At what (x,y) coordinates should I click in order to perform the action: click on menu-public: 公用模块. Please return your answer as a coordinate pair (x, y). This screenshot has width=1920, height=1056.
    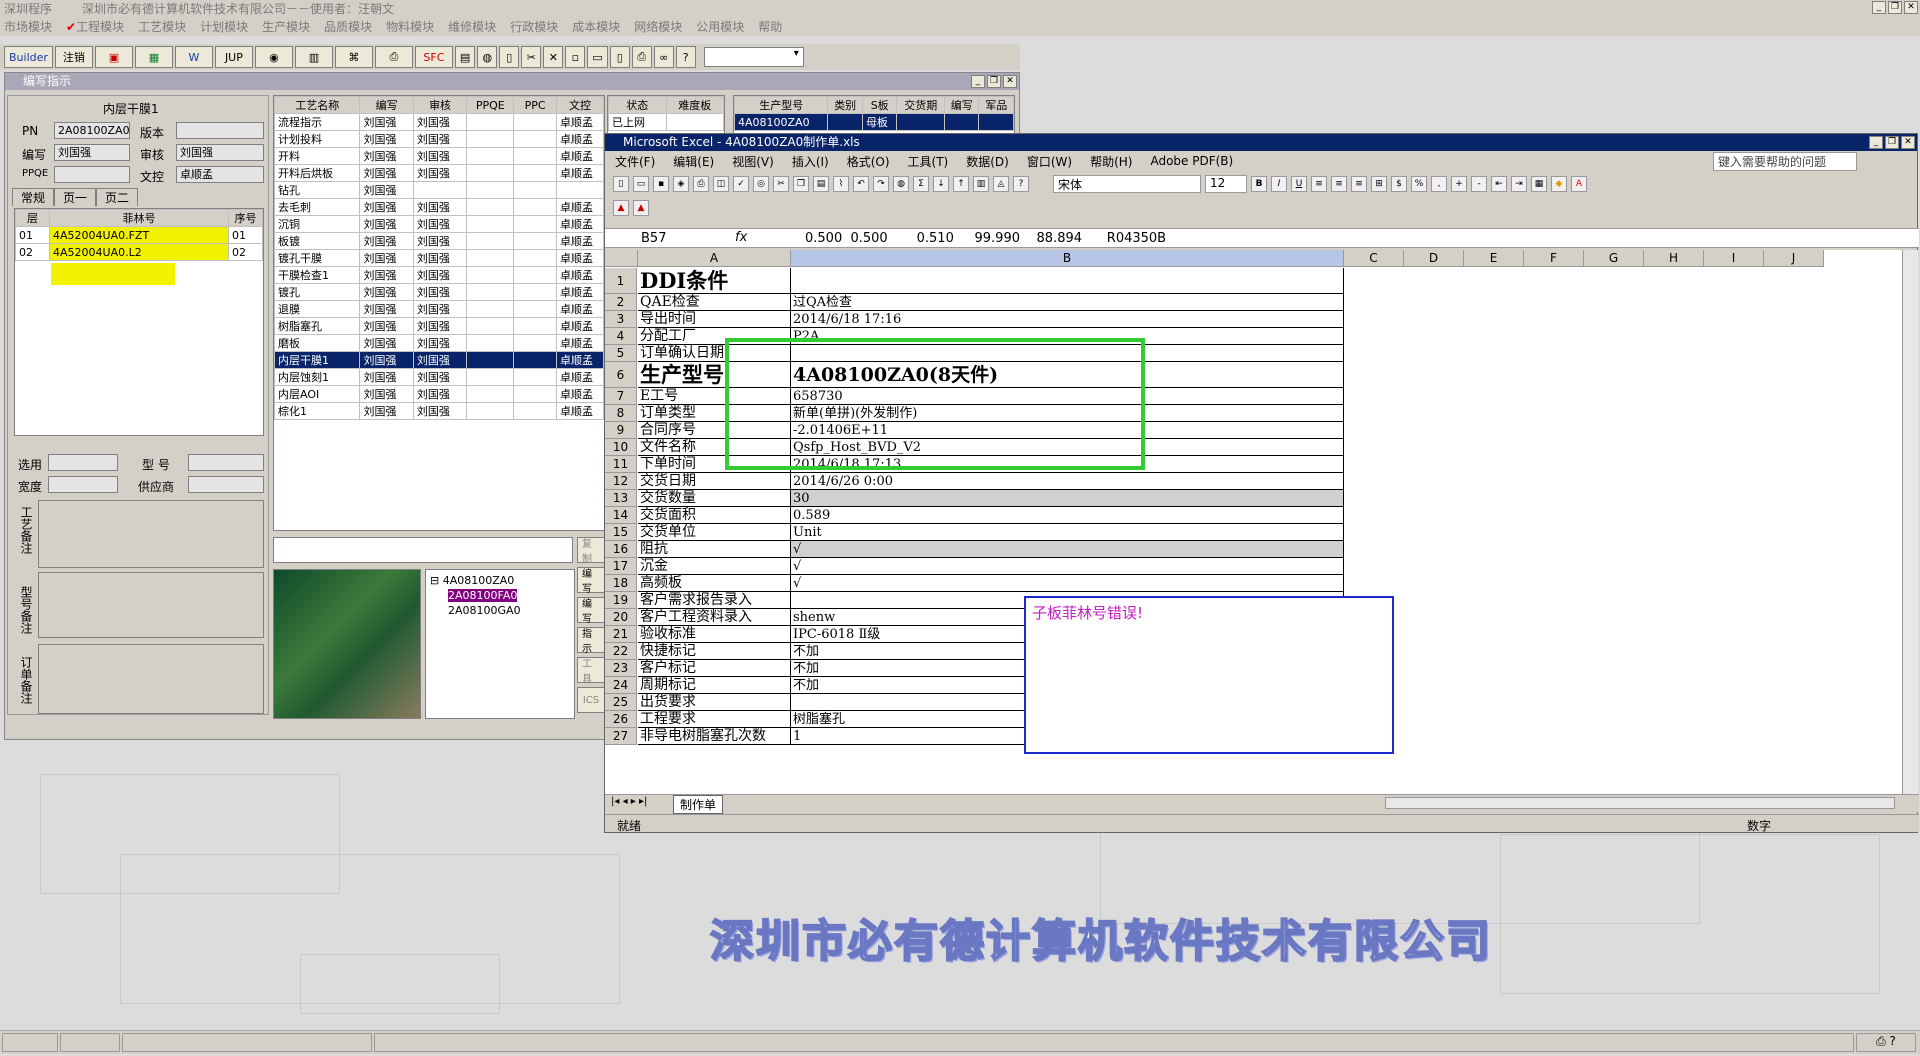
    Looking at the image, I should click on (720, 26).